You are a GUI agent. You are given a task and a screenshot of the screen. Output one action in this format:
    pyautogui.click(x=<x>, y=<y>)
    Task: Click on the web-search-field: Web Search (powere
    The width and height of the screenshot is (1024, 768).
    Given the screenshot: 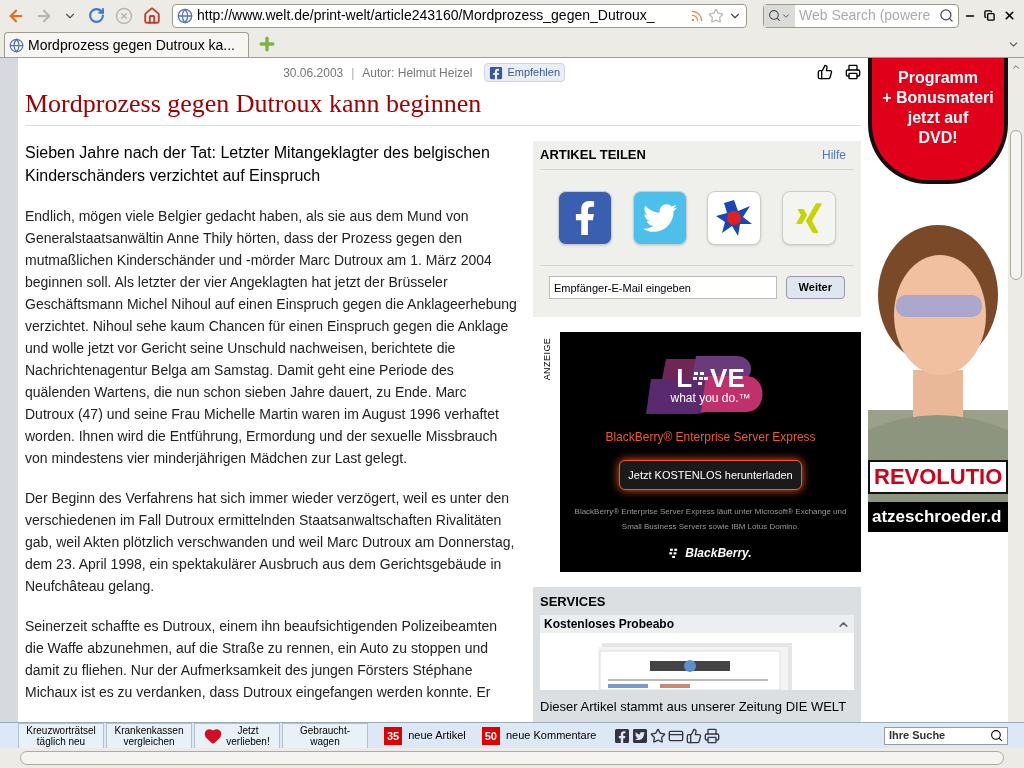 What is the action you would take?
    pyautogui.click(x=861, y=15)
    